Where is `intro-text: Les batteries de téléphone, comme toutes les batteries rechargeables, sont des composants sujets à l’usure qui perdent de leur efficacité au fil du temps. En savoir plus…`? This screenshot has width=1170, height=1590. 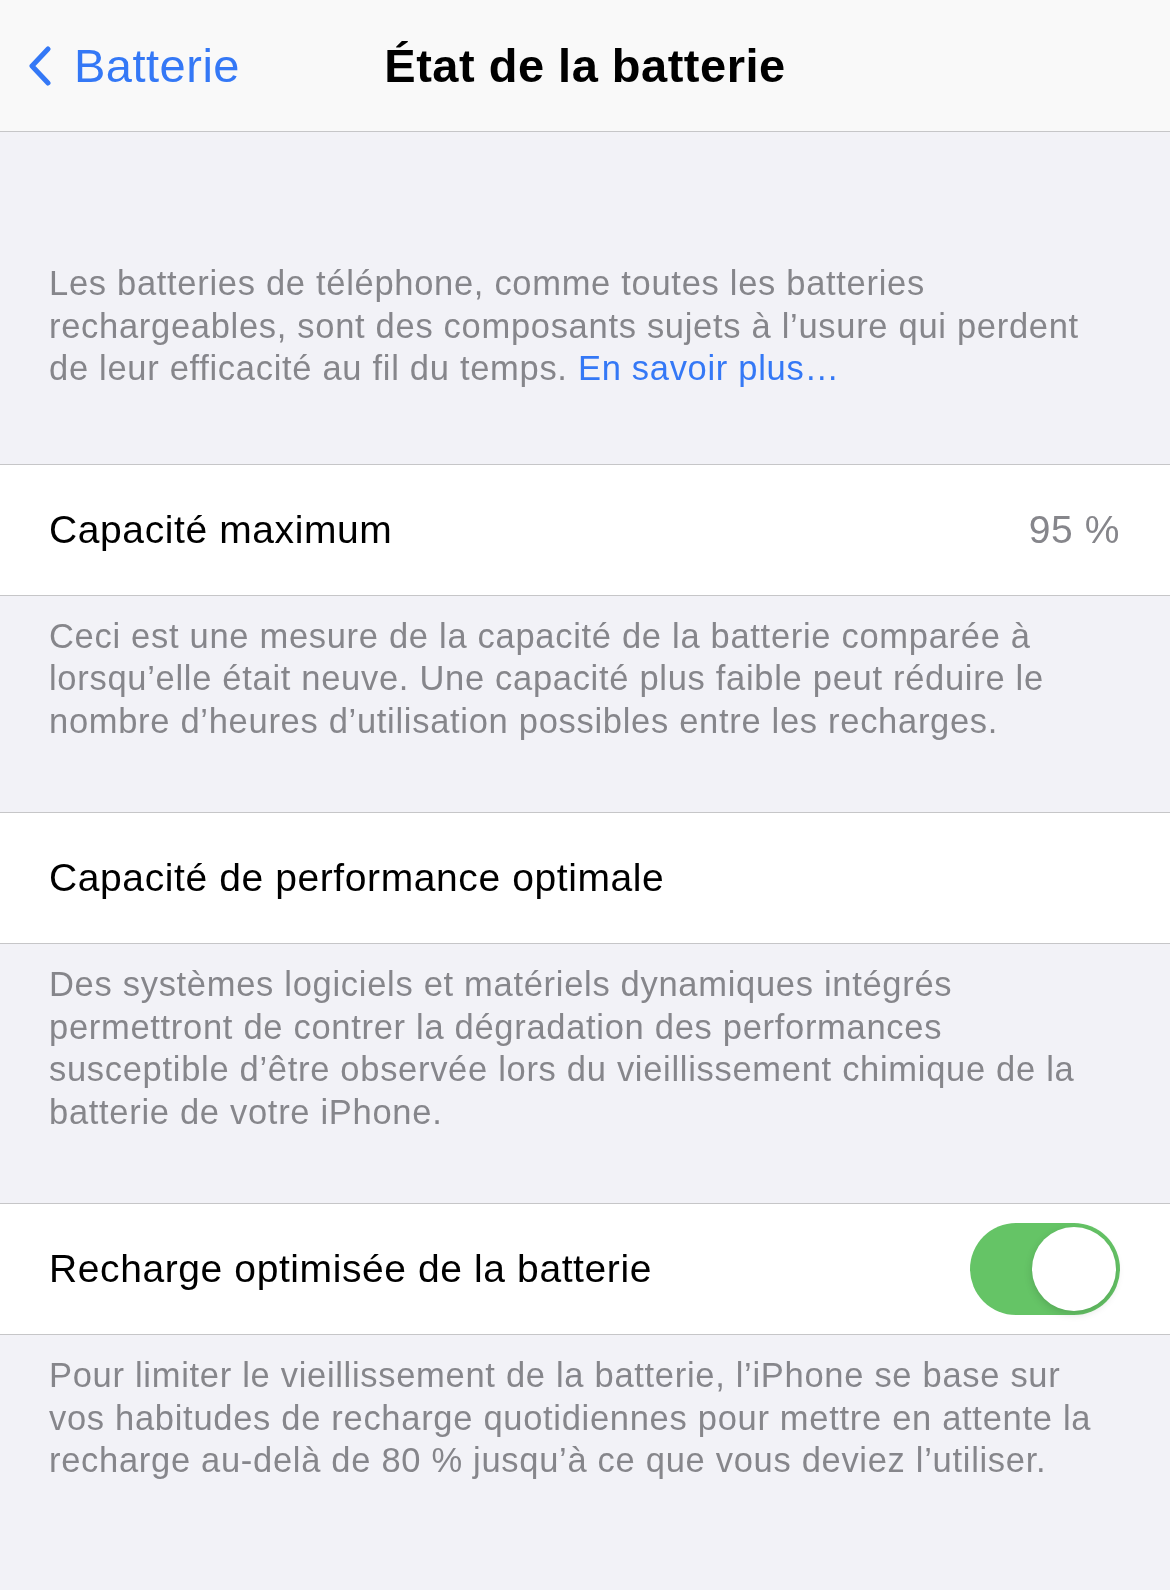 intro-text: Les batteries de téléphone, comme toutes les batteries rechargeables, sont des composants sujets à l’usure qui perdent de leur efficacité au fil du temps. En savoir plus… is located at coordinates (564, 326).